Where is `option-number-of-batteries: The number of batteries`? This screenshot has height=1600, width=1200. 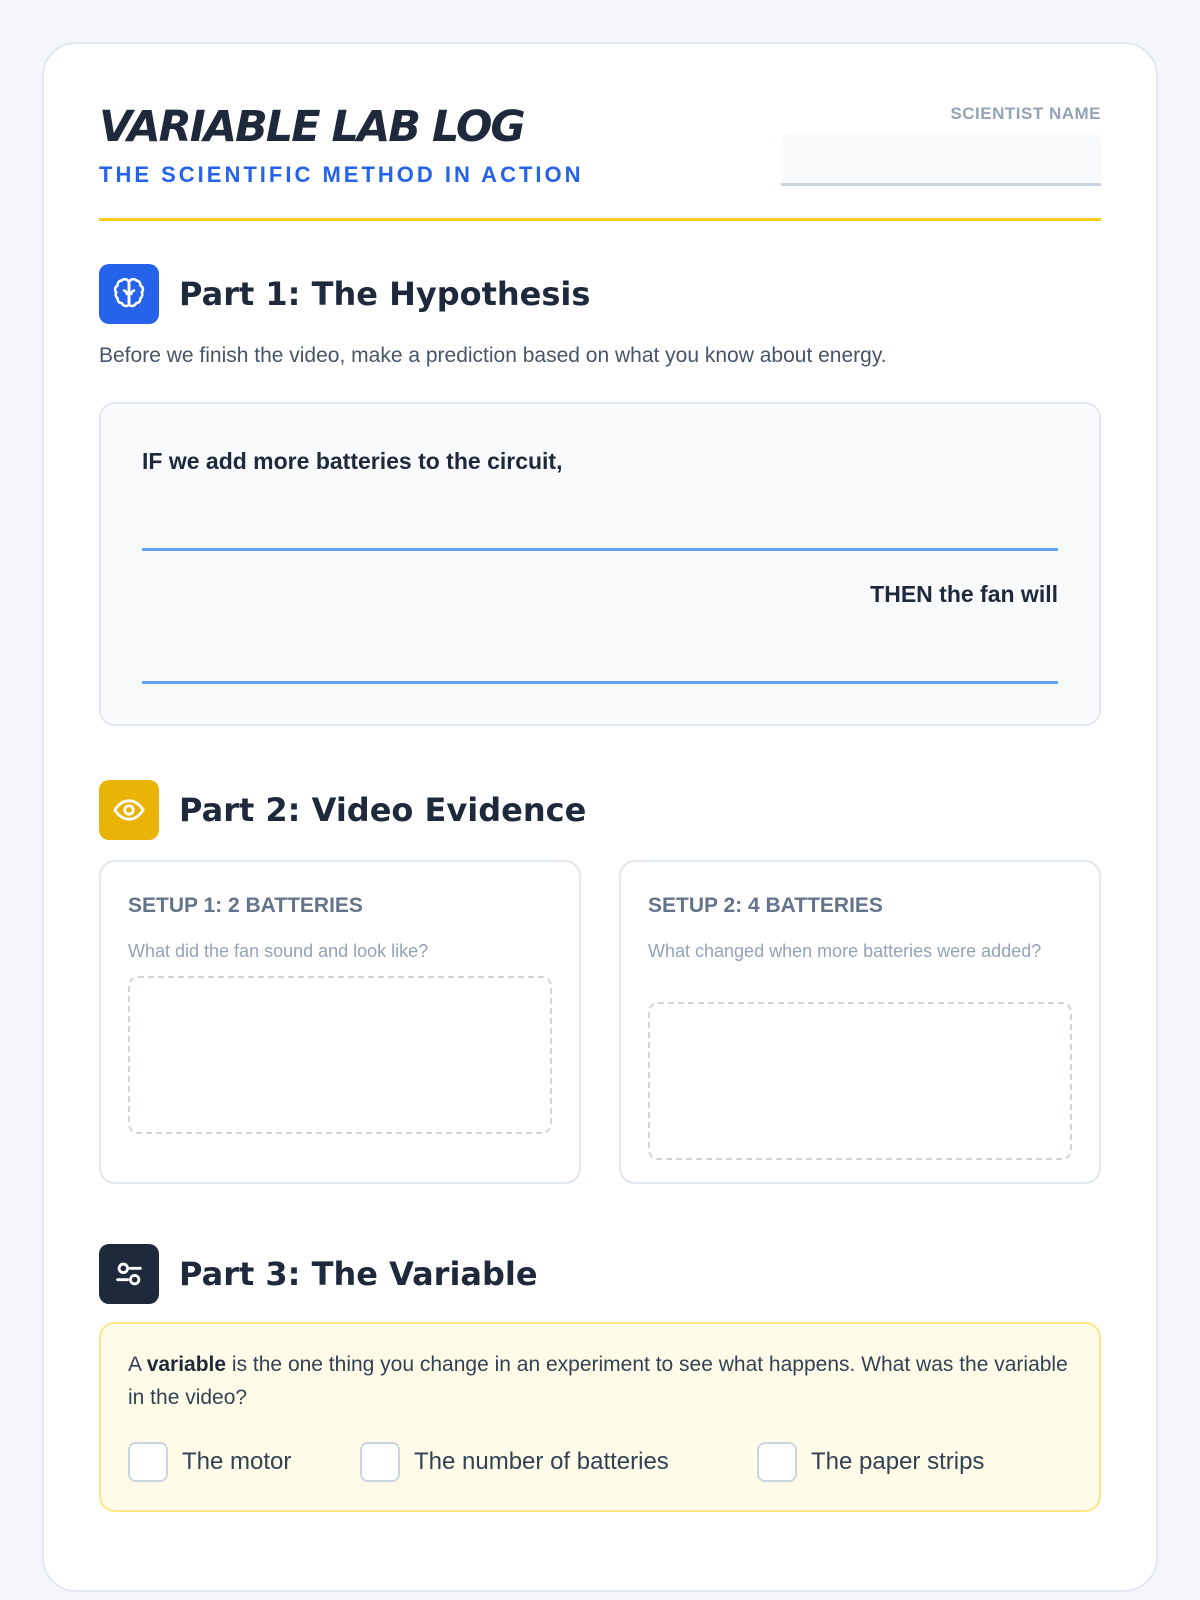 option-number-of-batteries: The number of batteries is located at coordinates (514, 1462).